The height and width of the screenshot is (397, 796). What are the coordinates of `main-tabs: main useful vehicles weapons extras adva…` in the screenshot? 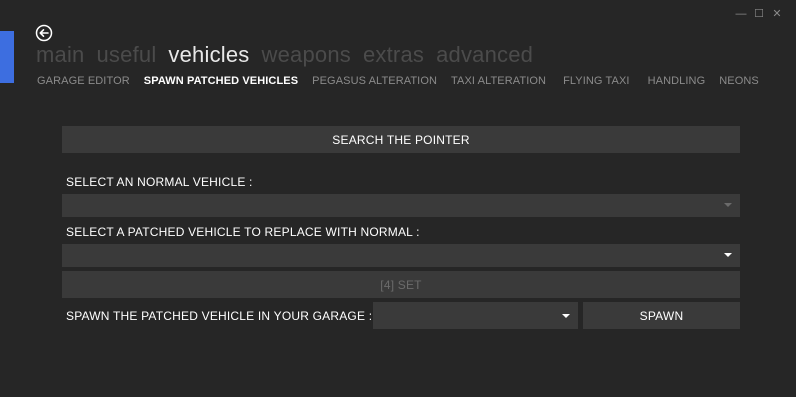 It's located at (284, 55).